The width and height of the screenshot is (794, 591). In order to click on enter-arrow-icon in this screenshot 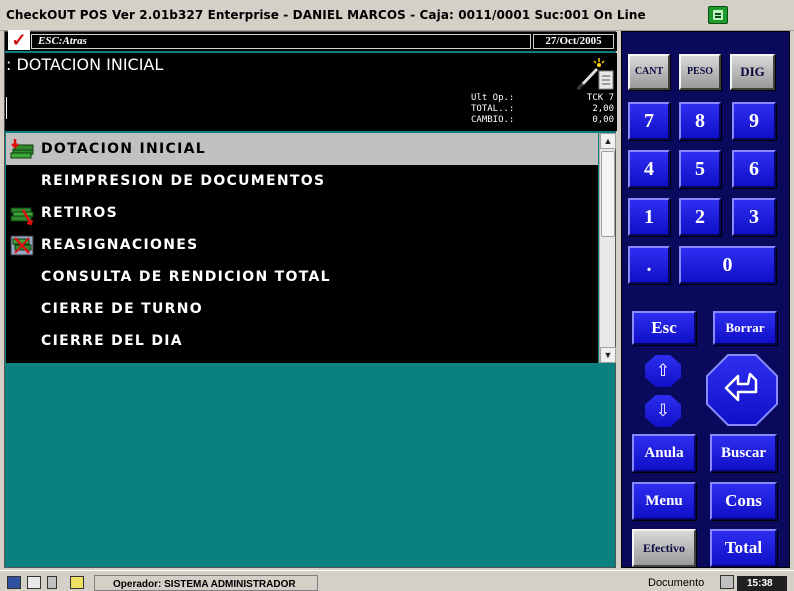, I will do `click(741, 387)`.